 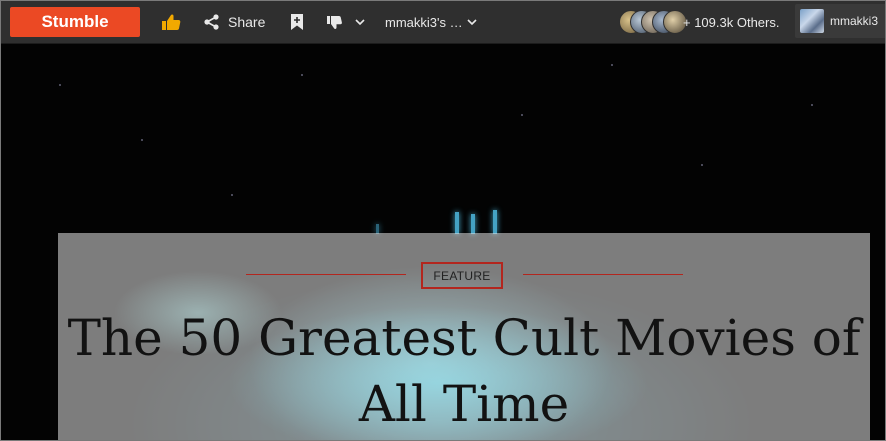 I want to click on like-button, so click(x=171, y=22).